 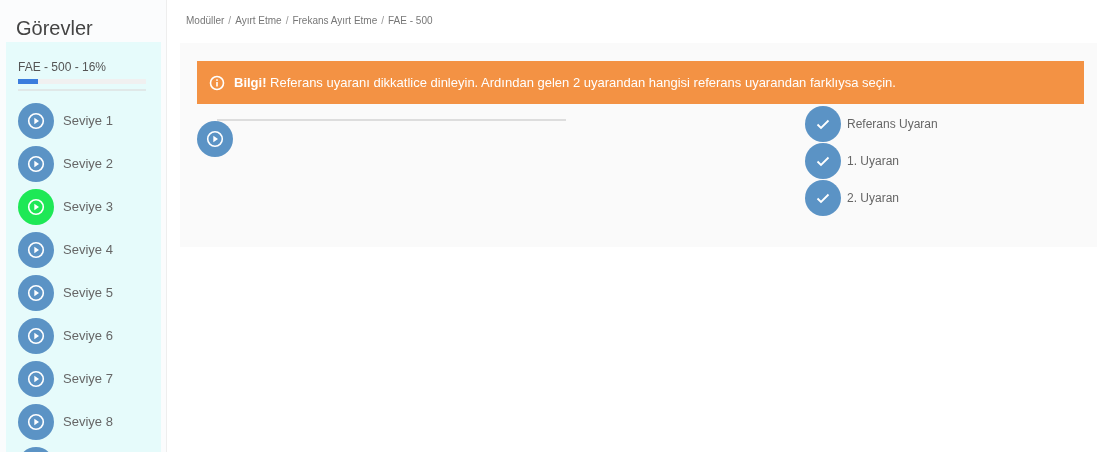 I want to click on stimulus-label: Referans Uyaran, so click(x=892, y=124).